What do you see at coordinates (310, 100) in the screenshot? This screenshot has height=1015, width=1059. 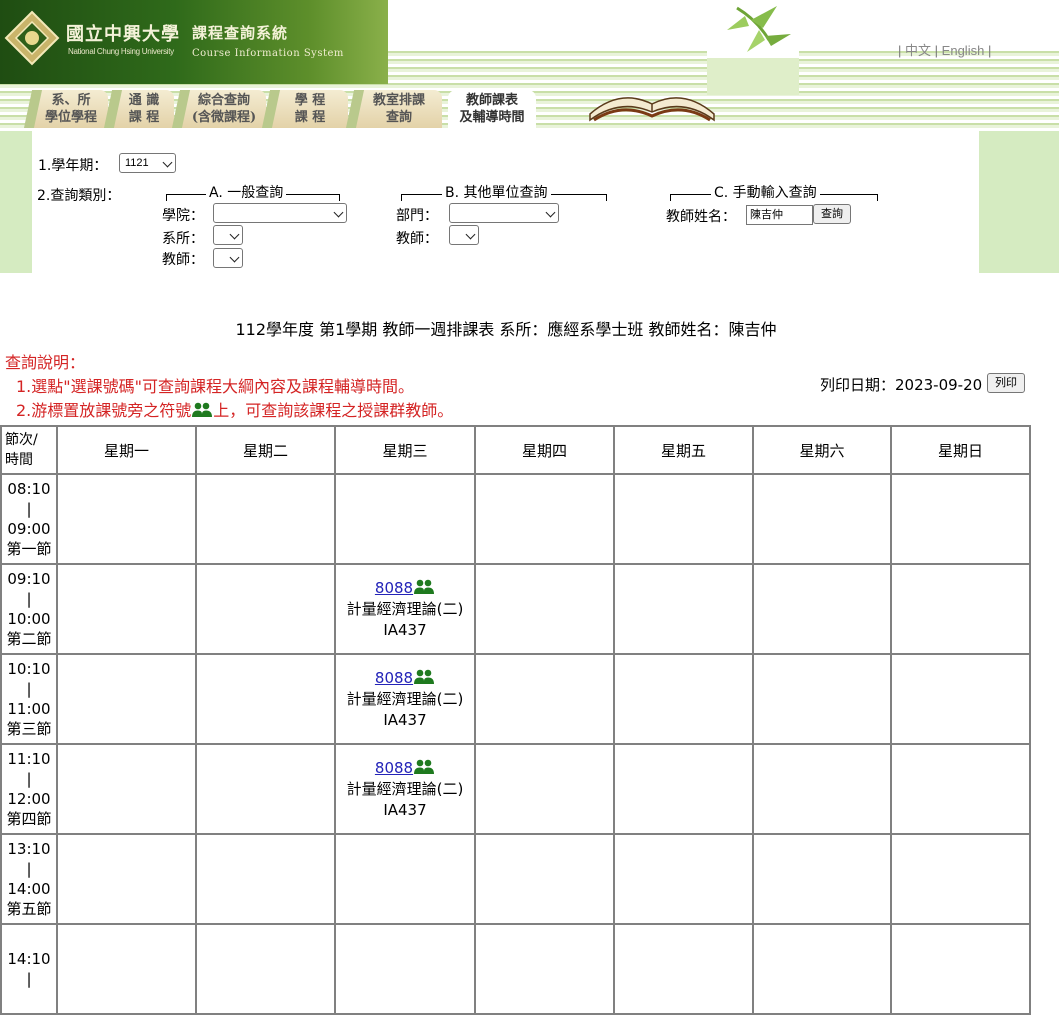 I see `tab-label-line1: 學 程` at bounding box center [310, 100].